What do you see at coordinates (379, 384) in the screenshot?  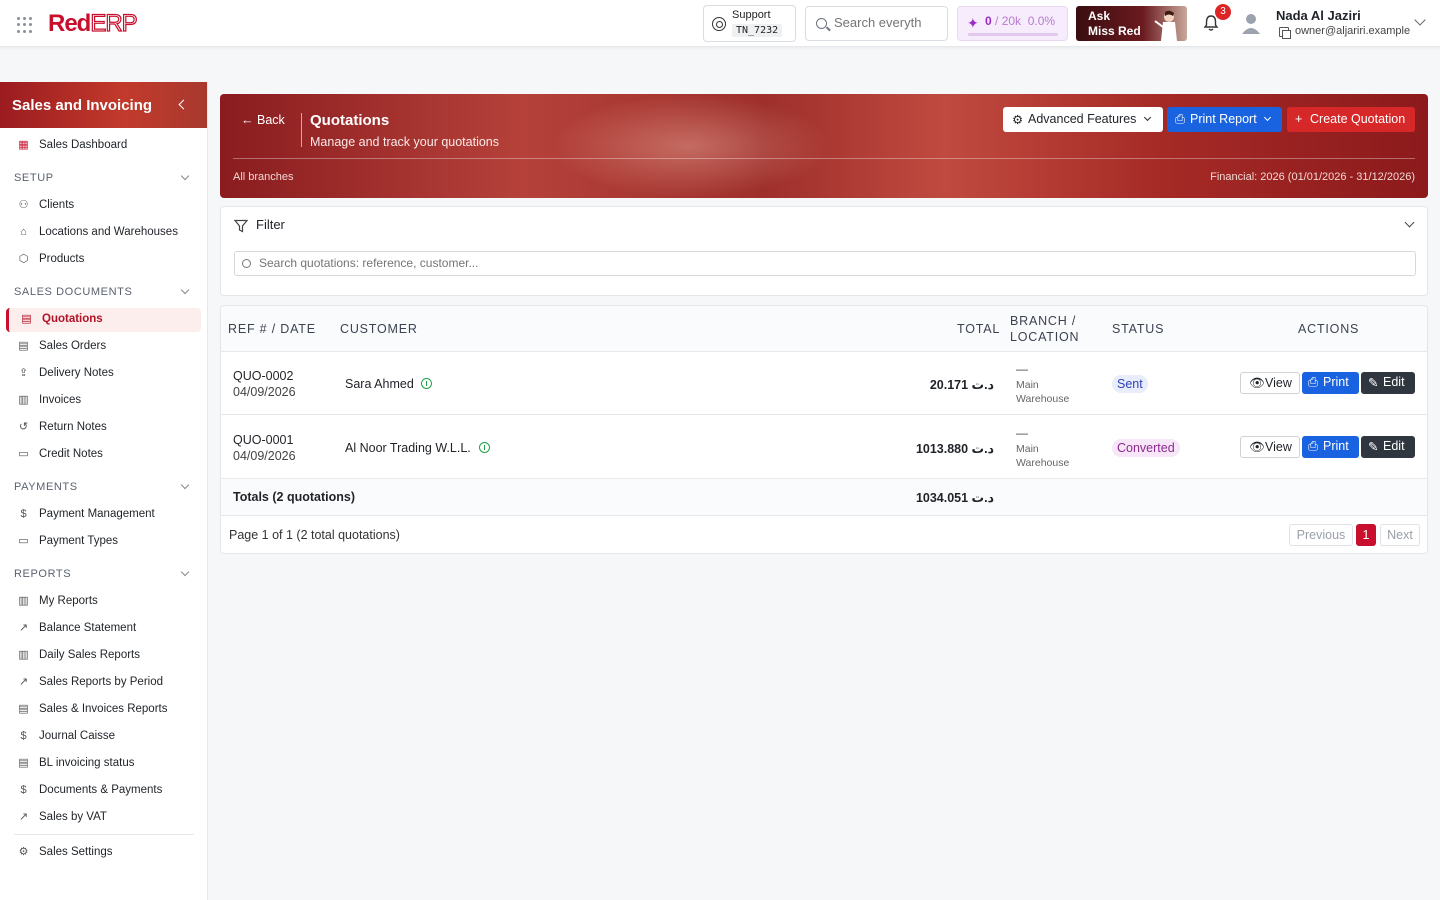 I see `customer-name: Sara Ahmed` at bounding box center [379, 384].